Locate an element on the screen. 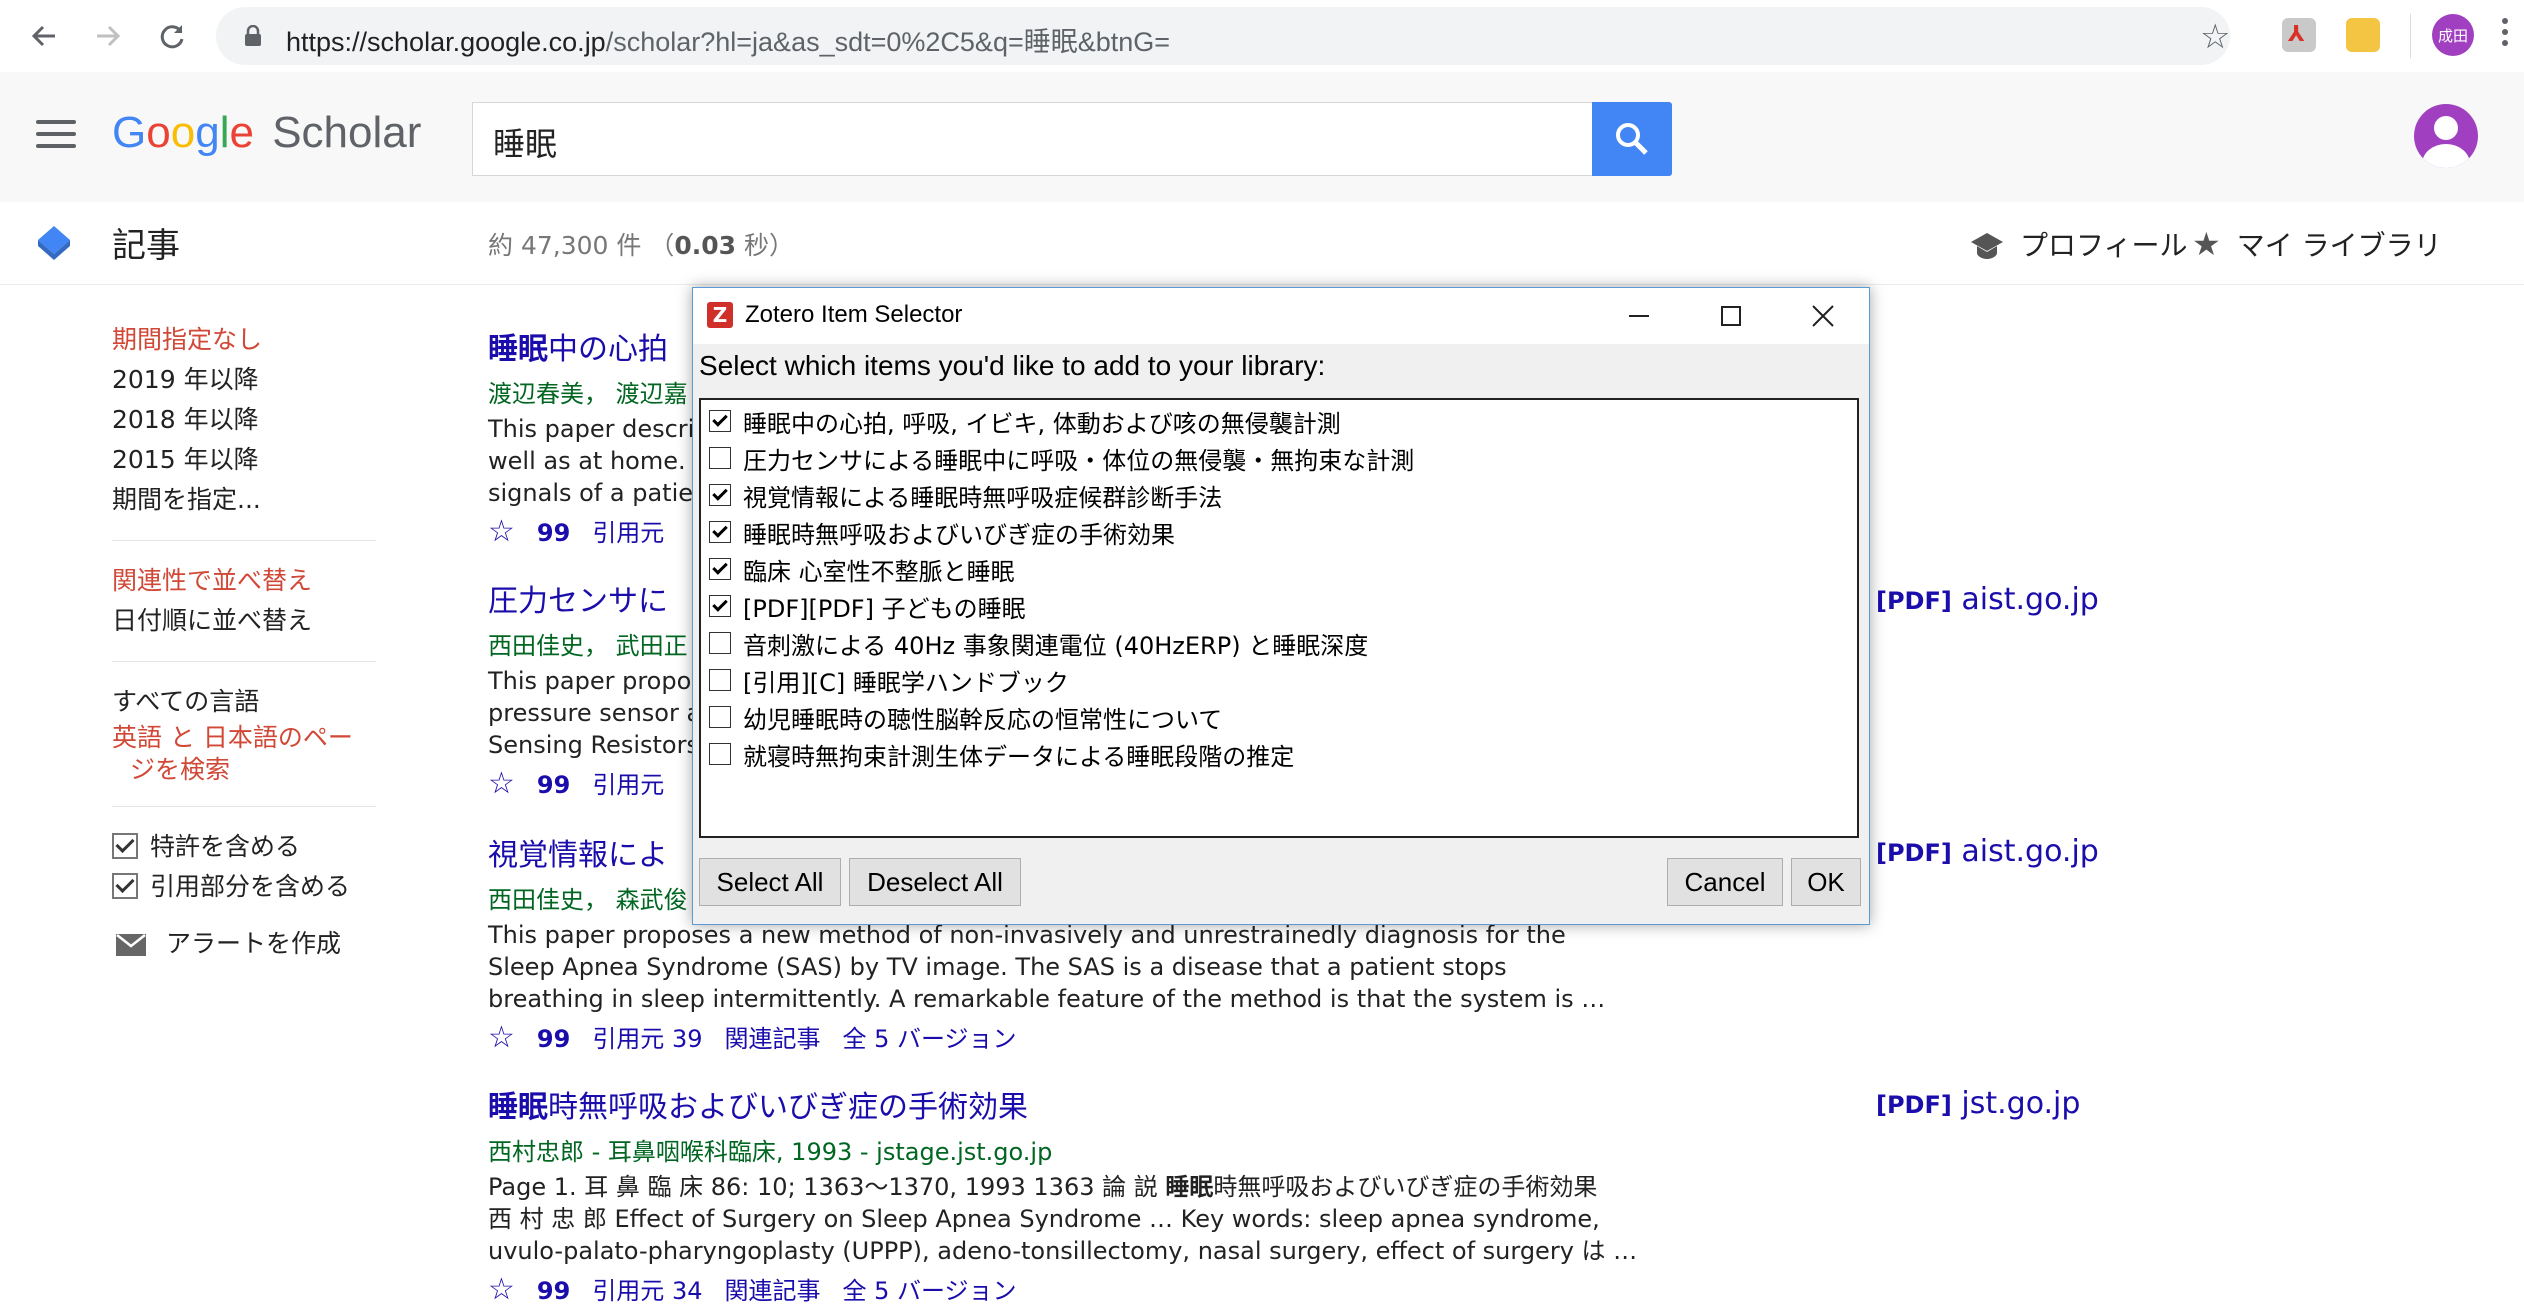 Image resolution: width=2524 pixels, height=1307 pixels. envelope-icon is located at coordinates (131, 945).